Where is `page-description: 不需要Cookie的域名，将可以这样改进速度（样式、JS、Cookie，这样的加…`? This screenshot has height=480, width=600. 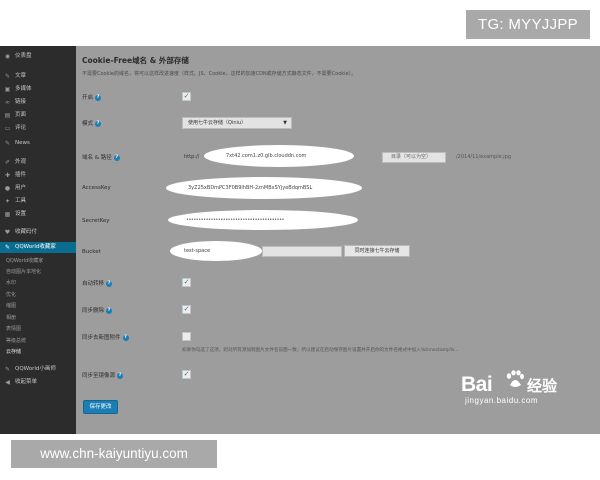
page-description: 不需要Cookie的域名，将可以这样改进速度（样式、JS、Cookie，这样的加… is located at coordinates (219, 74).